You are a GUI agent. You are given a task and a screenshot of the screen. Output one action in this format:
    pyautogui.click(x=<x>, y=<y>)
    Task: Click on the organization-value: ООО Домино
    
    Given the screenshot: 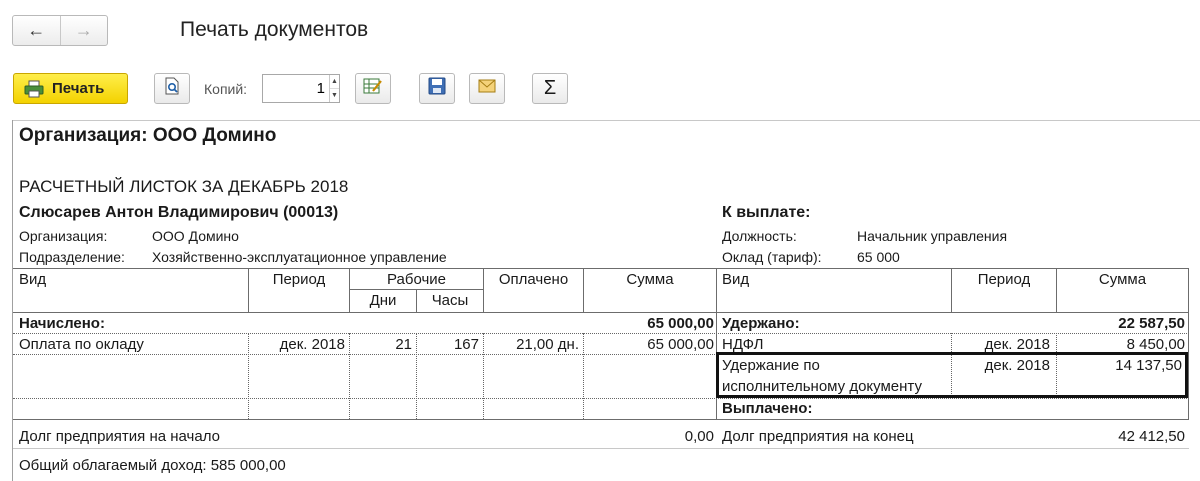 What is the action you would take?
    pyautogui.click(x=195, y=236)
    